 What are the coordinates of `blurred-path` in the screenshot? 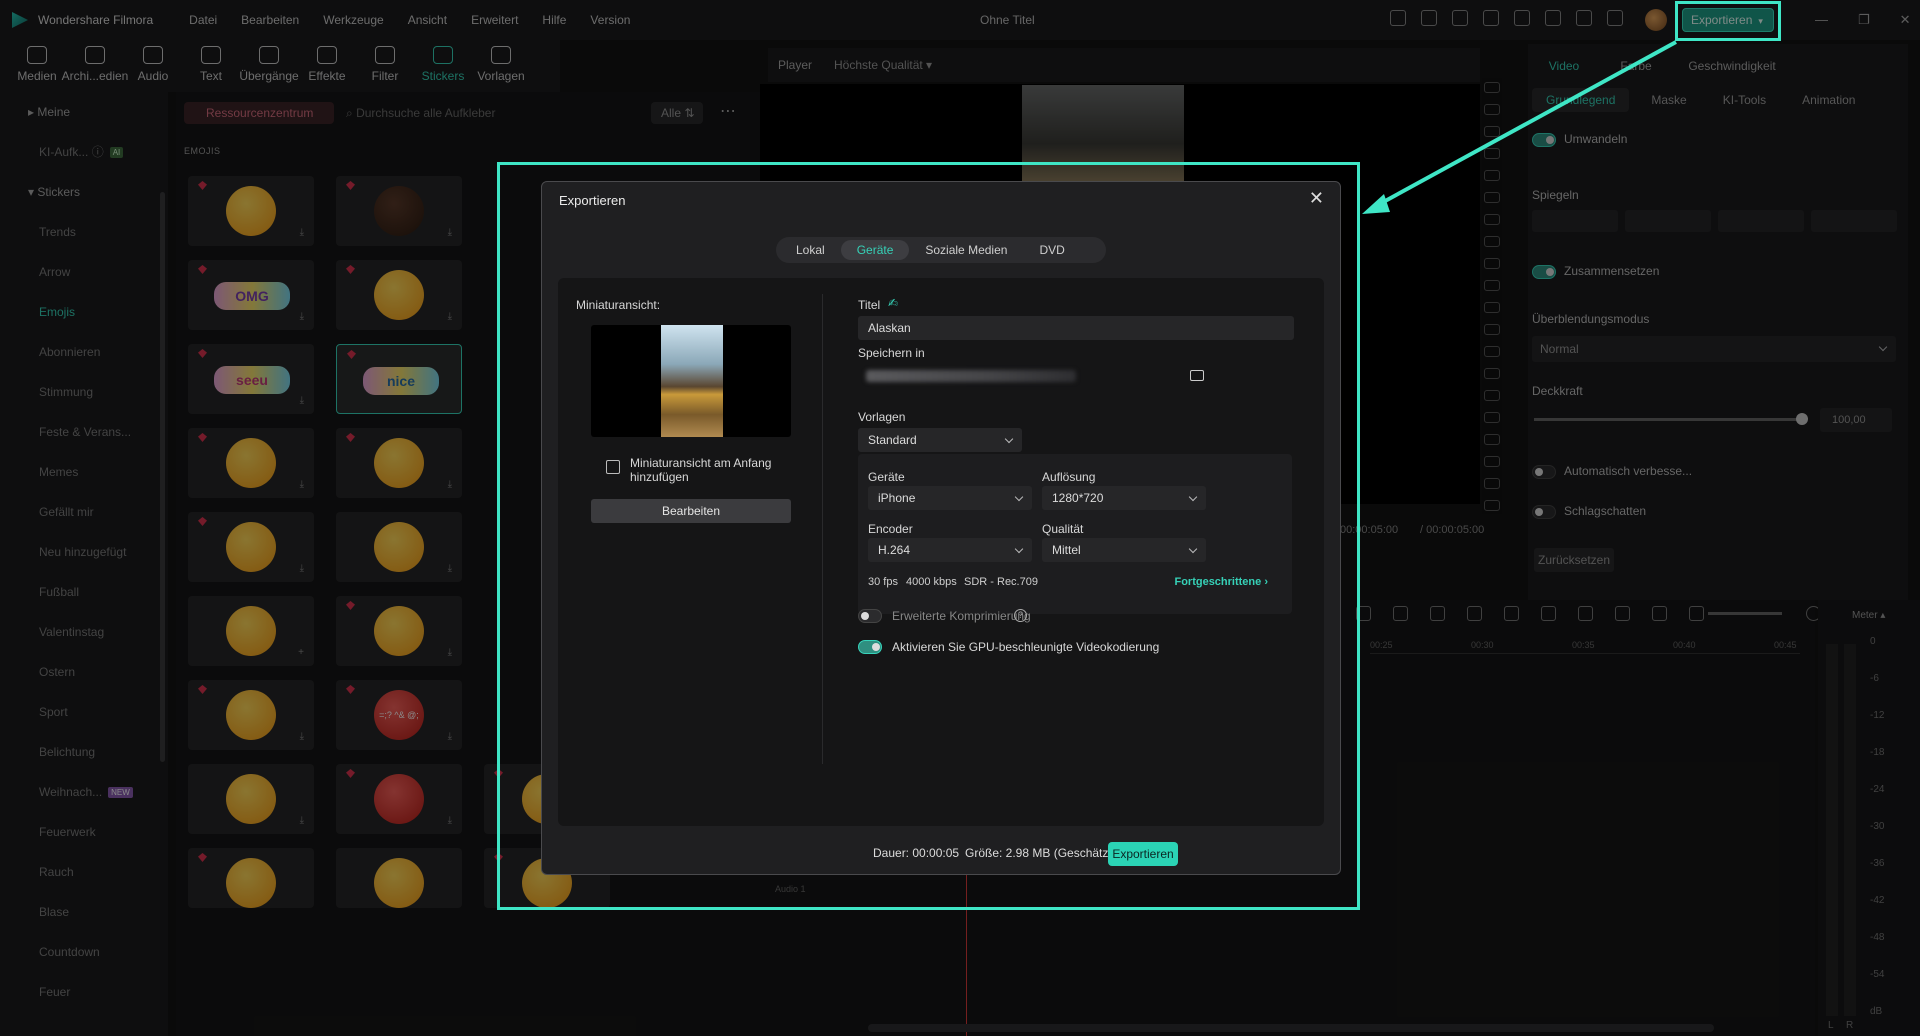 It's located at (971, 376).